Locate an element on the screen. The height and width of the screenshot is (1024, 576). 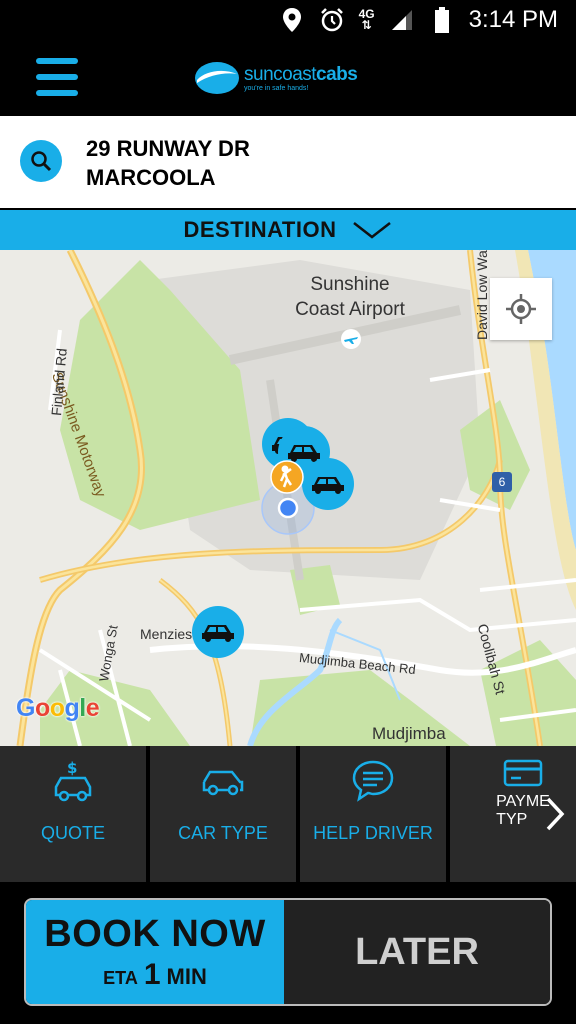
quote-label: QUOTE is located at coordinates (72, 833).